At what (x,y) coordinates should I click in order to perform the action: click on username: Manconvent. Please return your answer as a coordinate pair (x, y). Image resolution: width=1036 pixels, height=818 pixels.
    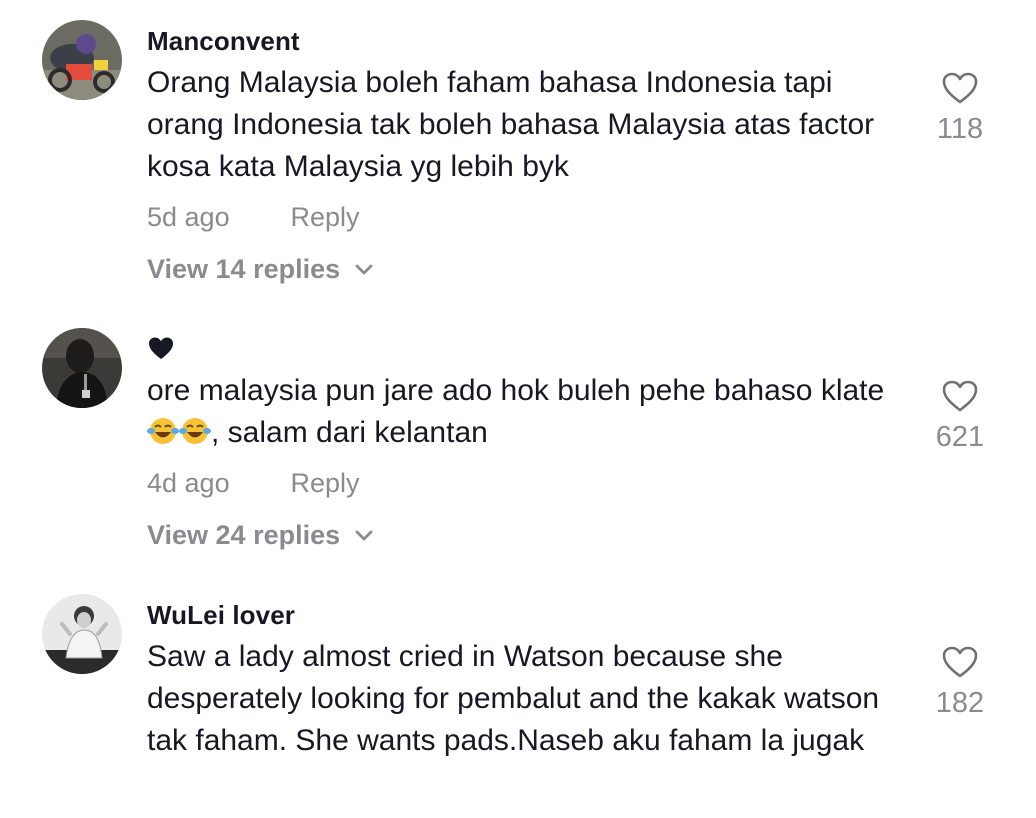
    Looking at the image, I should click on (223, 41).